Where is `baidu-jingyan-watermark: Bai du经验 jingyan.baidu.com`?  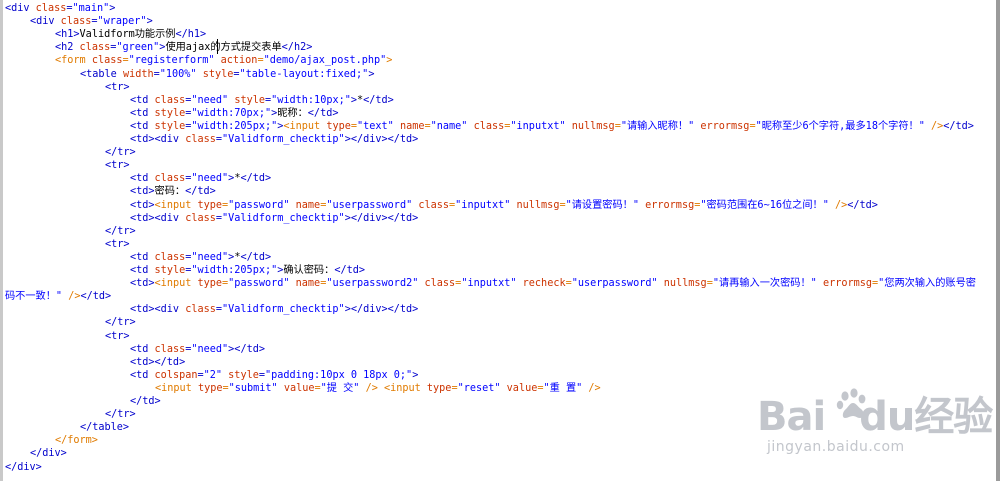 baidu-jingyan-watermark: Bai du经验 jingyan.baidu.com is located at coordinates (875, 424).